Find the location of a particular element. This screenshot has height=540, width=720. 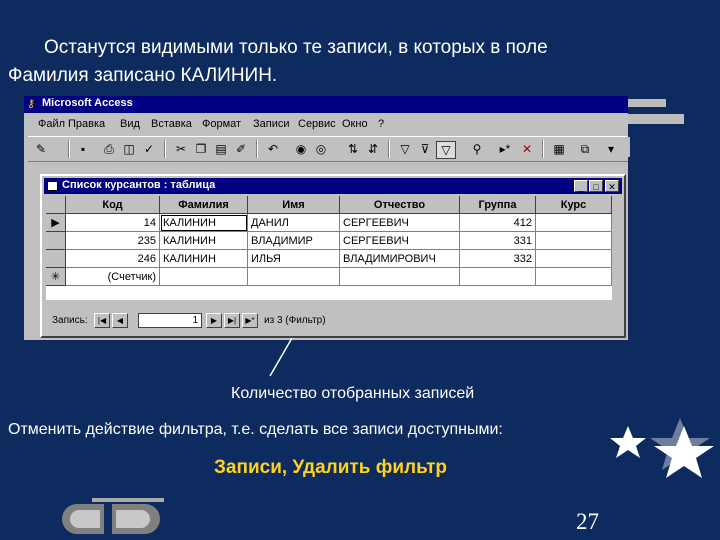

copy-icon: ❐ is located at coordinates (201, 149).